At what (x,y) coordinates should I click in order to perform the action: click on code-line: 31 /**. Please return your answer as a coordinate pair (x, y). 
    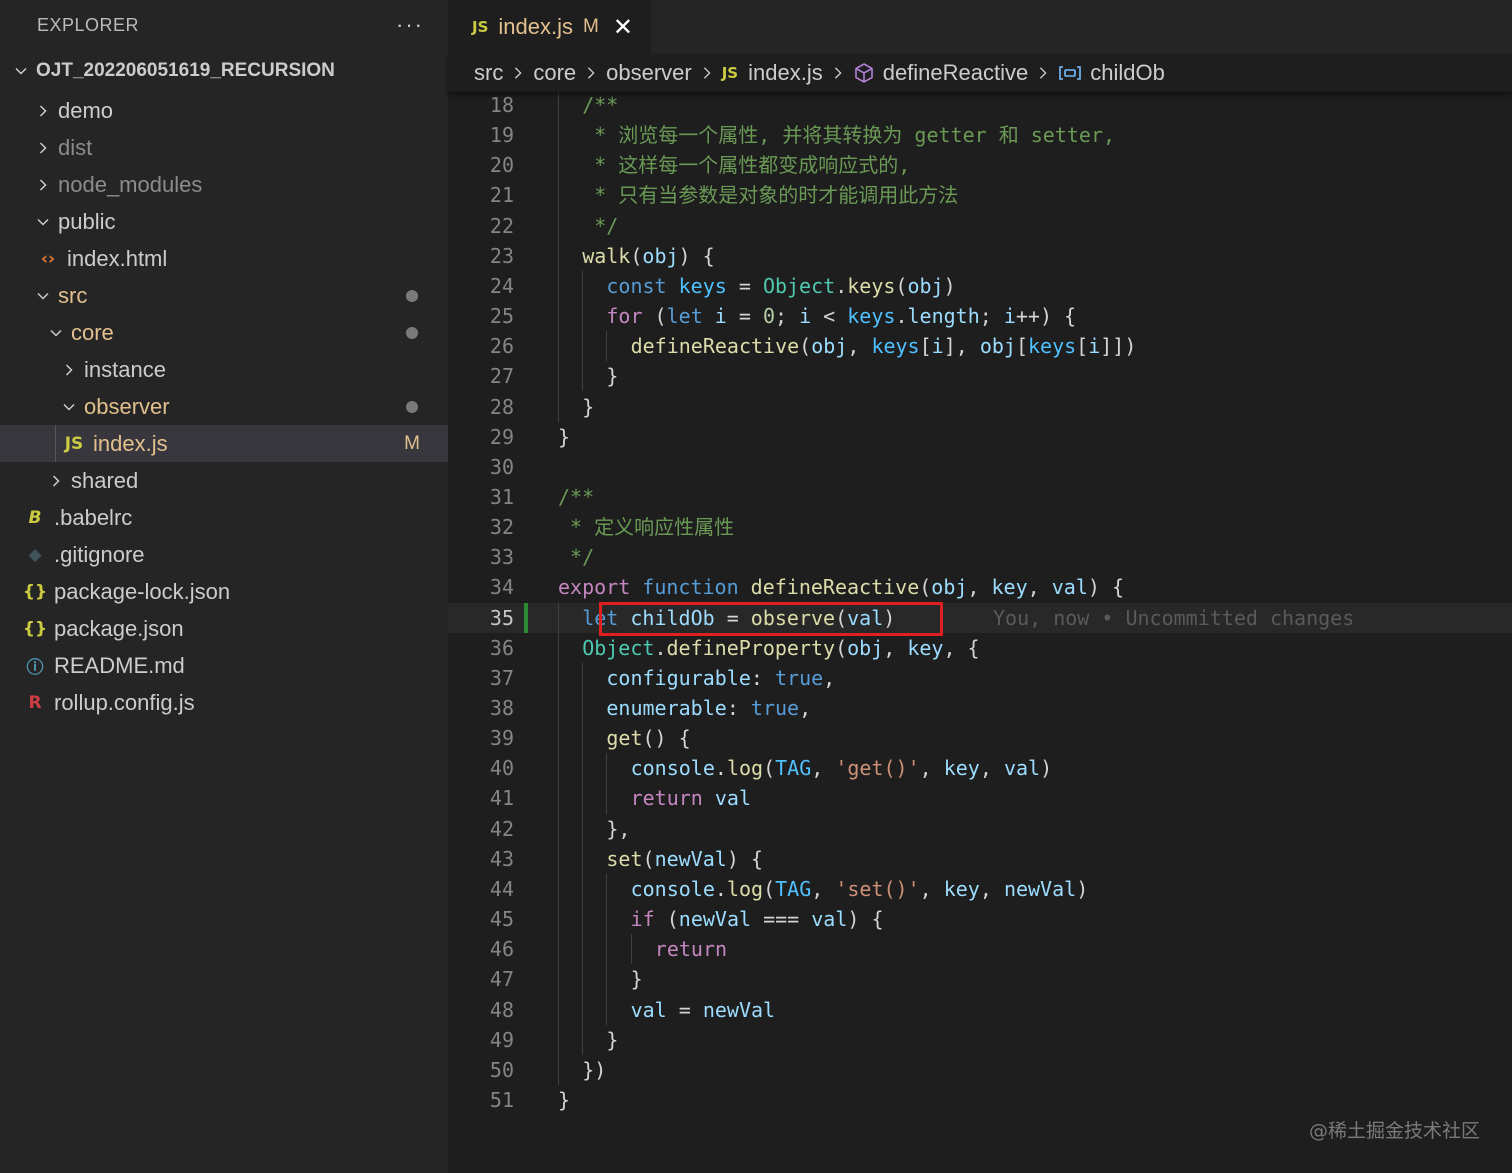
    Looking at the image, I should click on (980, 497).